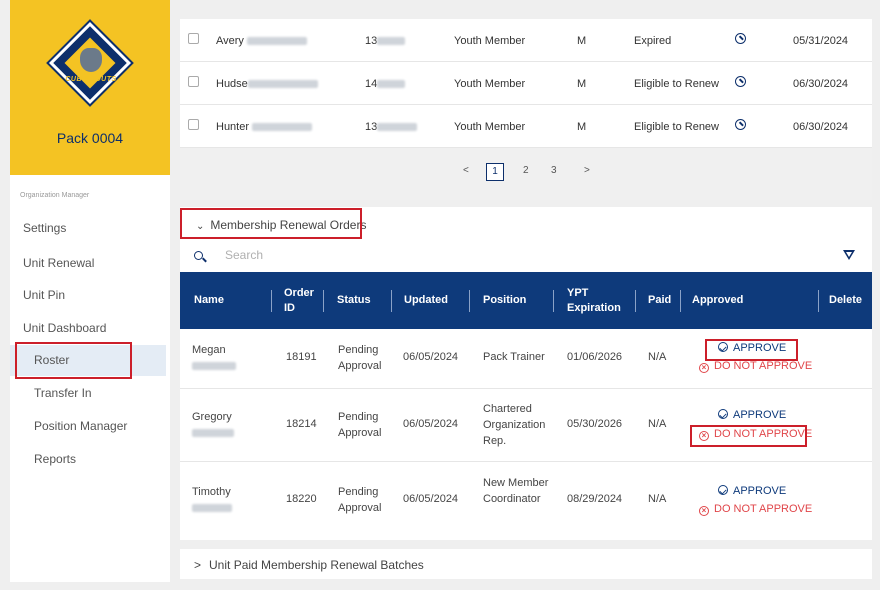  Describe the element at coordinates (845, 300) in the screenshot. I see `header-delete: Delete` at that location.